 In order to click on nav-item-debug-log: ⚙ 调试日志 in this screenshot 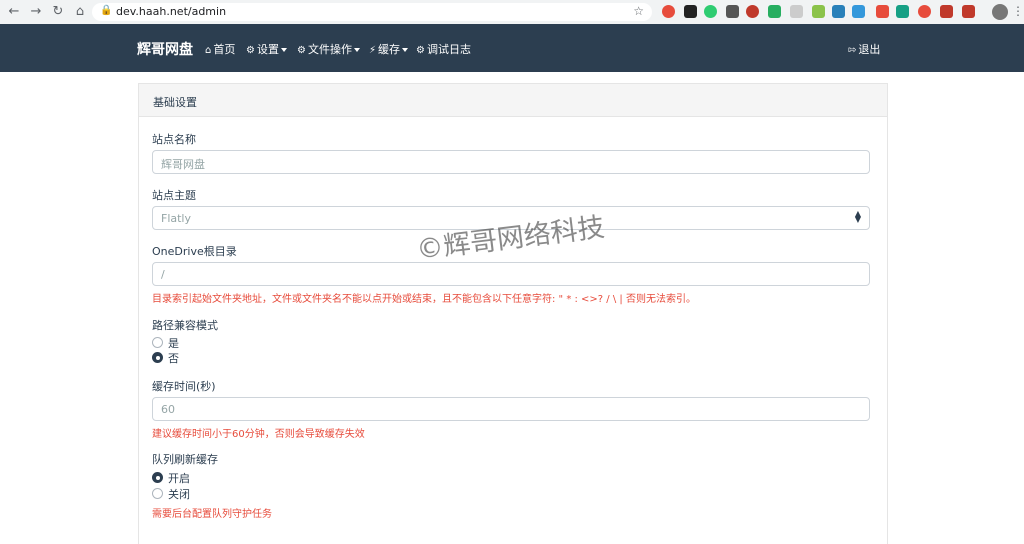, I will do `click(443, 49)`.